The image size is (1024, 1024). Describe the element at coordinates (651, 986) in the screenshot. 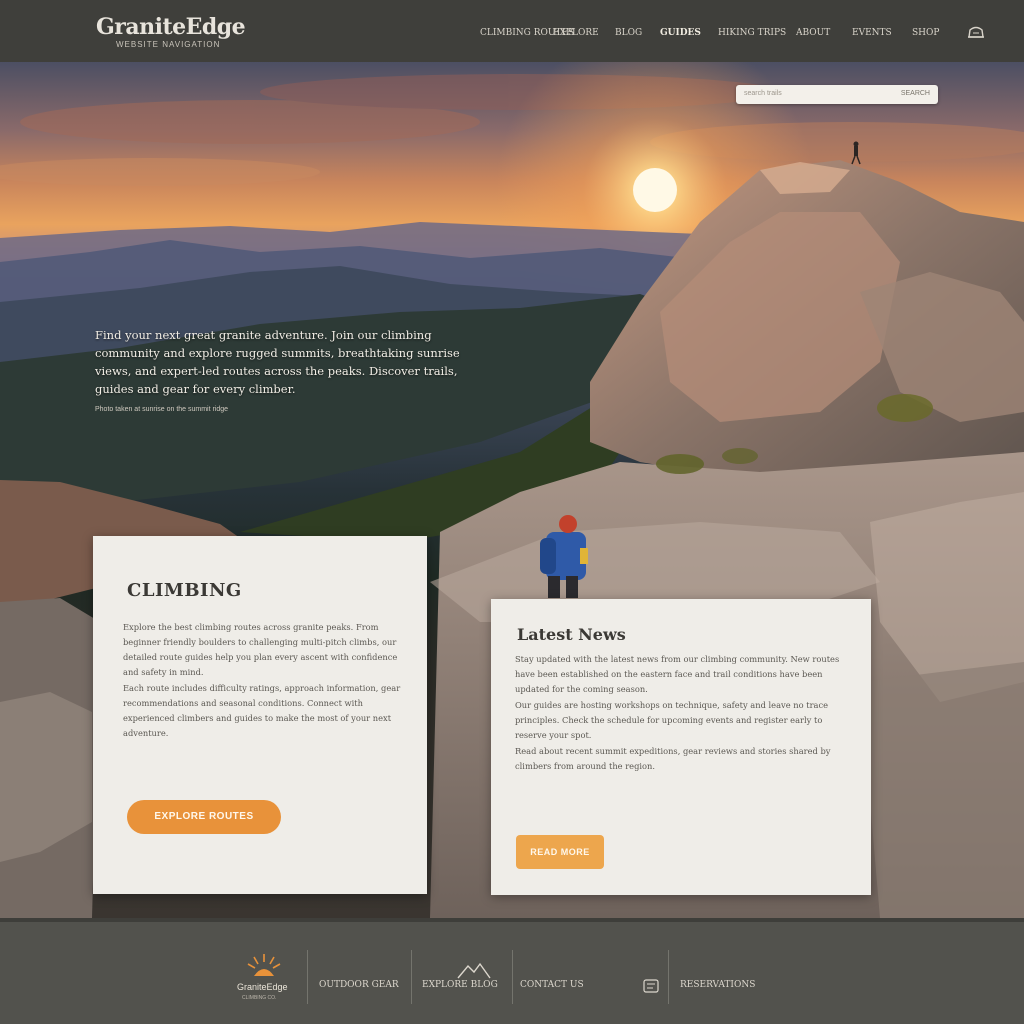

I see `phone-icon` at that location.